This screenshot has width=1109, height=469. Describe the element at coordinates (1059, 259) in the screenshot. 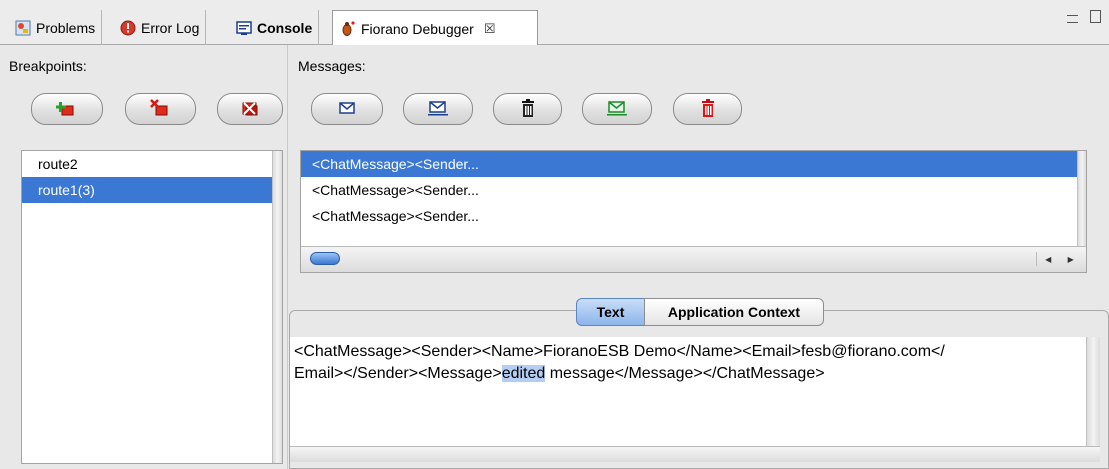

I see `scroll-arrows: ◀ ▶` at that location.